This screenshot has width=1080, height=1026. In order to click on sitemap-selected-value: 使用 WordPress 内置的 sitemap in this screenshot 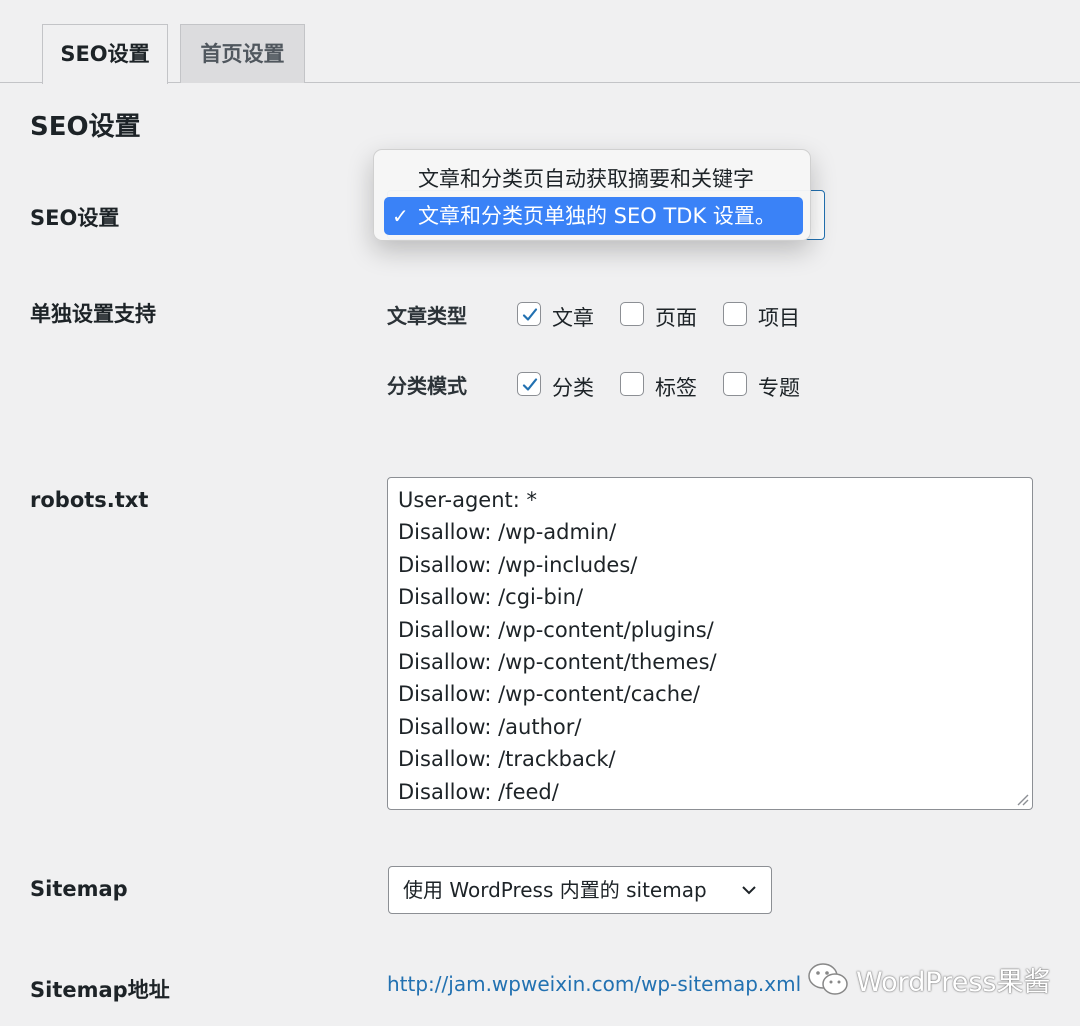, I will do `click(555, 890)`.